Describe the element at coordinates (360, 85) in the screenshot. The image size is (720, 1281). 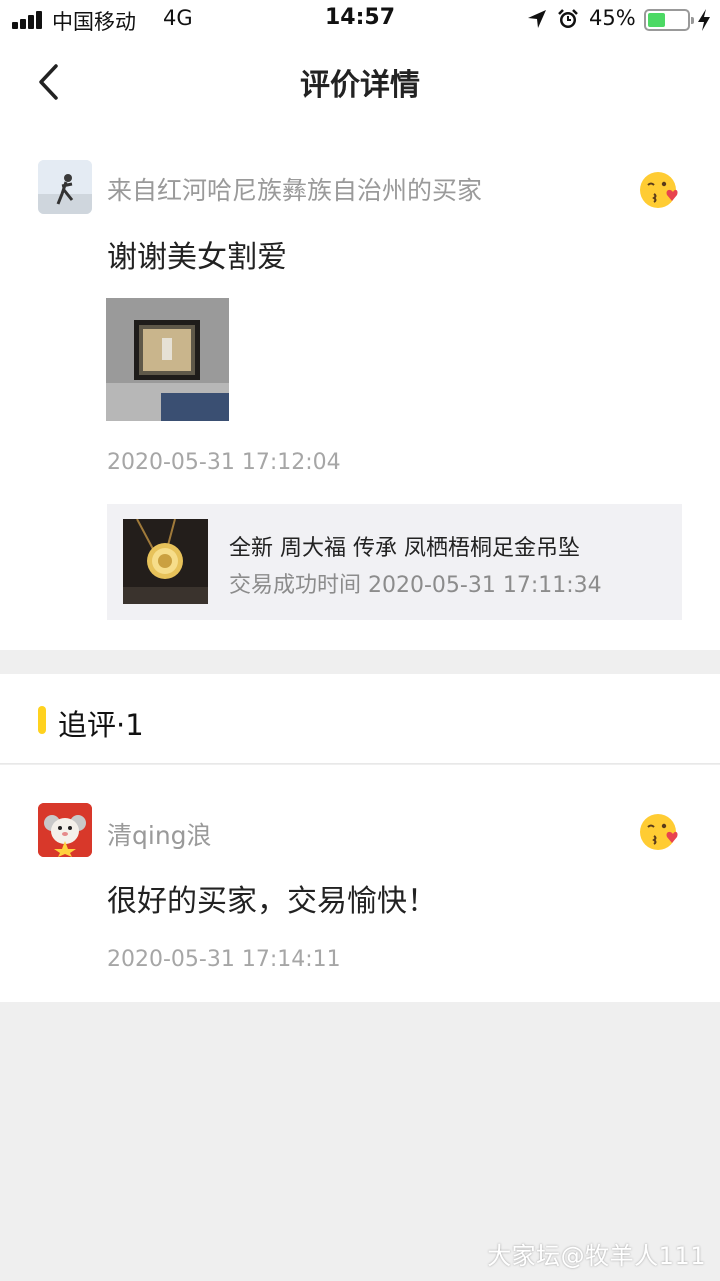
I see `page-title: 评价详情` at that location.